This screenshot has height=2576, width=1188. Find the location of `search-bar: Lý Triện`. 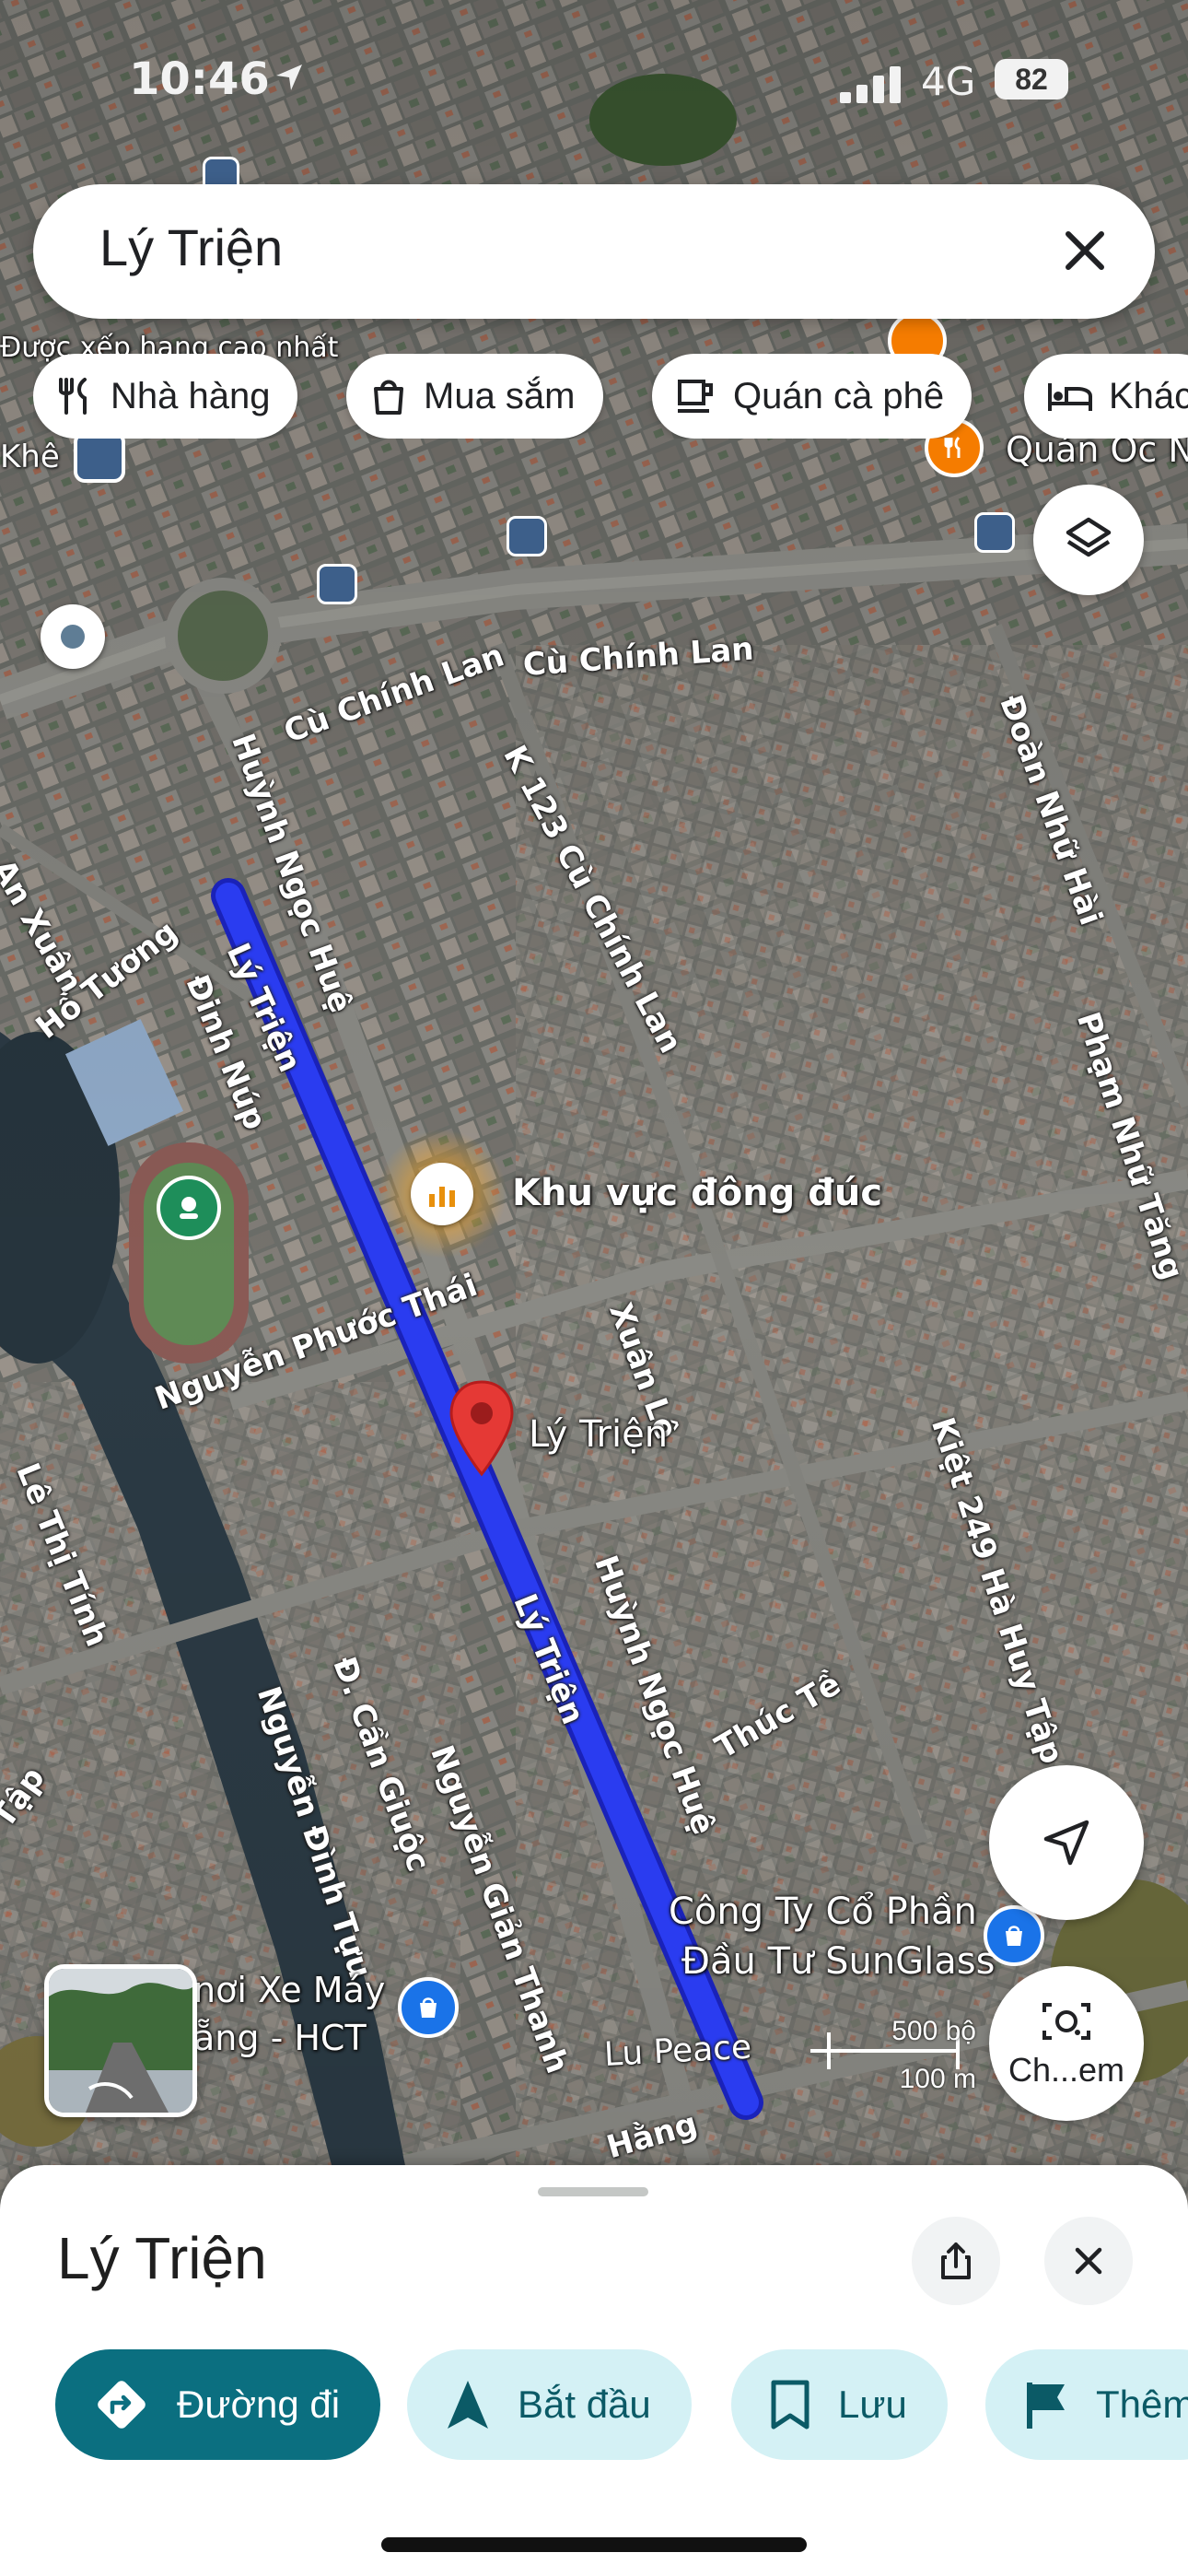

search-bar: Lý Triện is located at coordinates (594, 251).